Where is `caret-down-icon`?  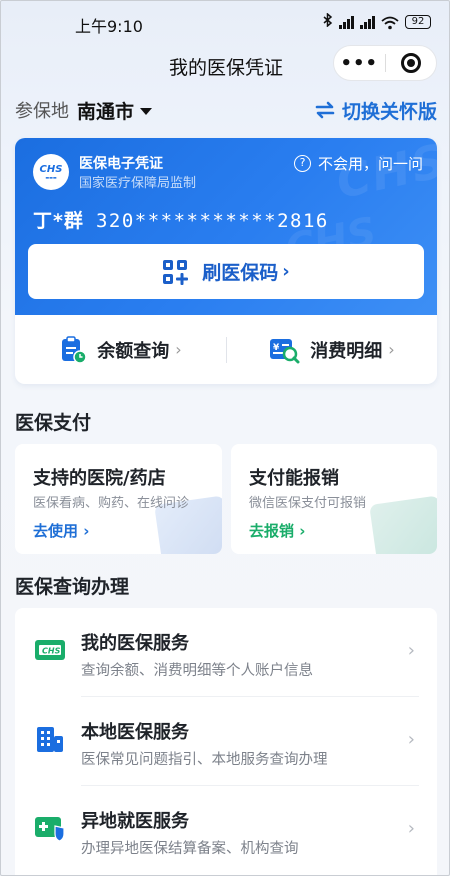 caret-down-icon is located at coordinates (146, 111).